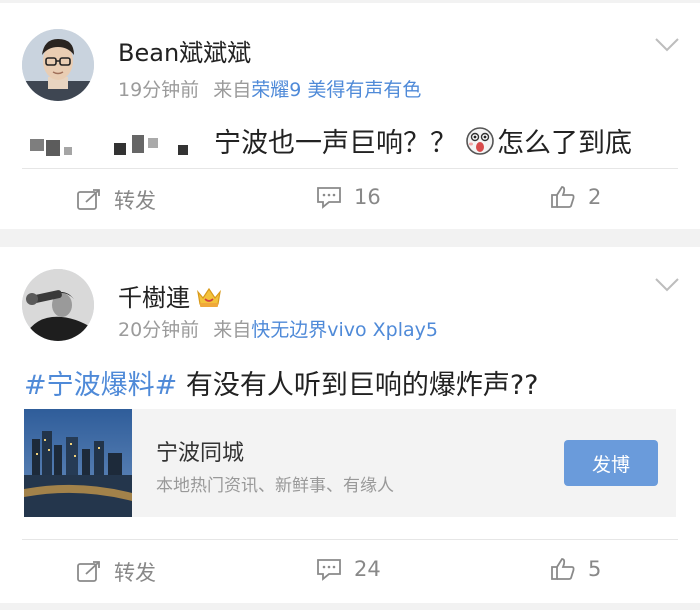  I want to click on comment-count: 16, so click(367, 197).